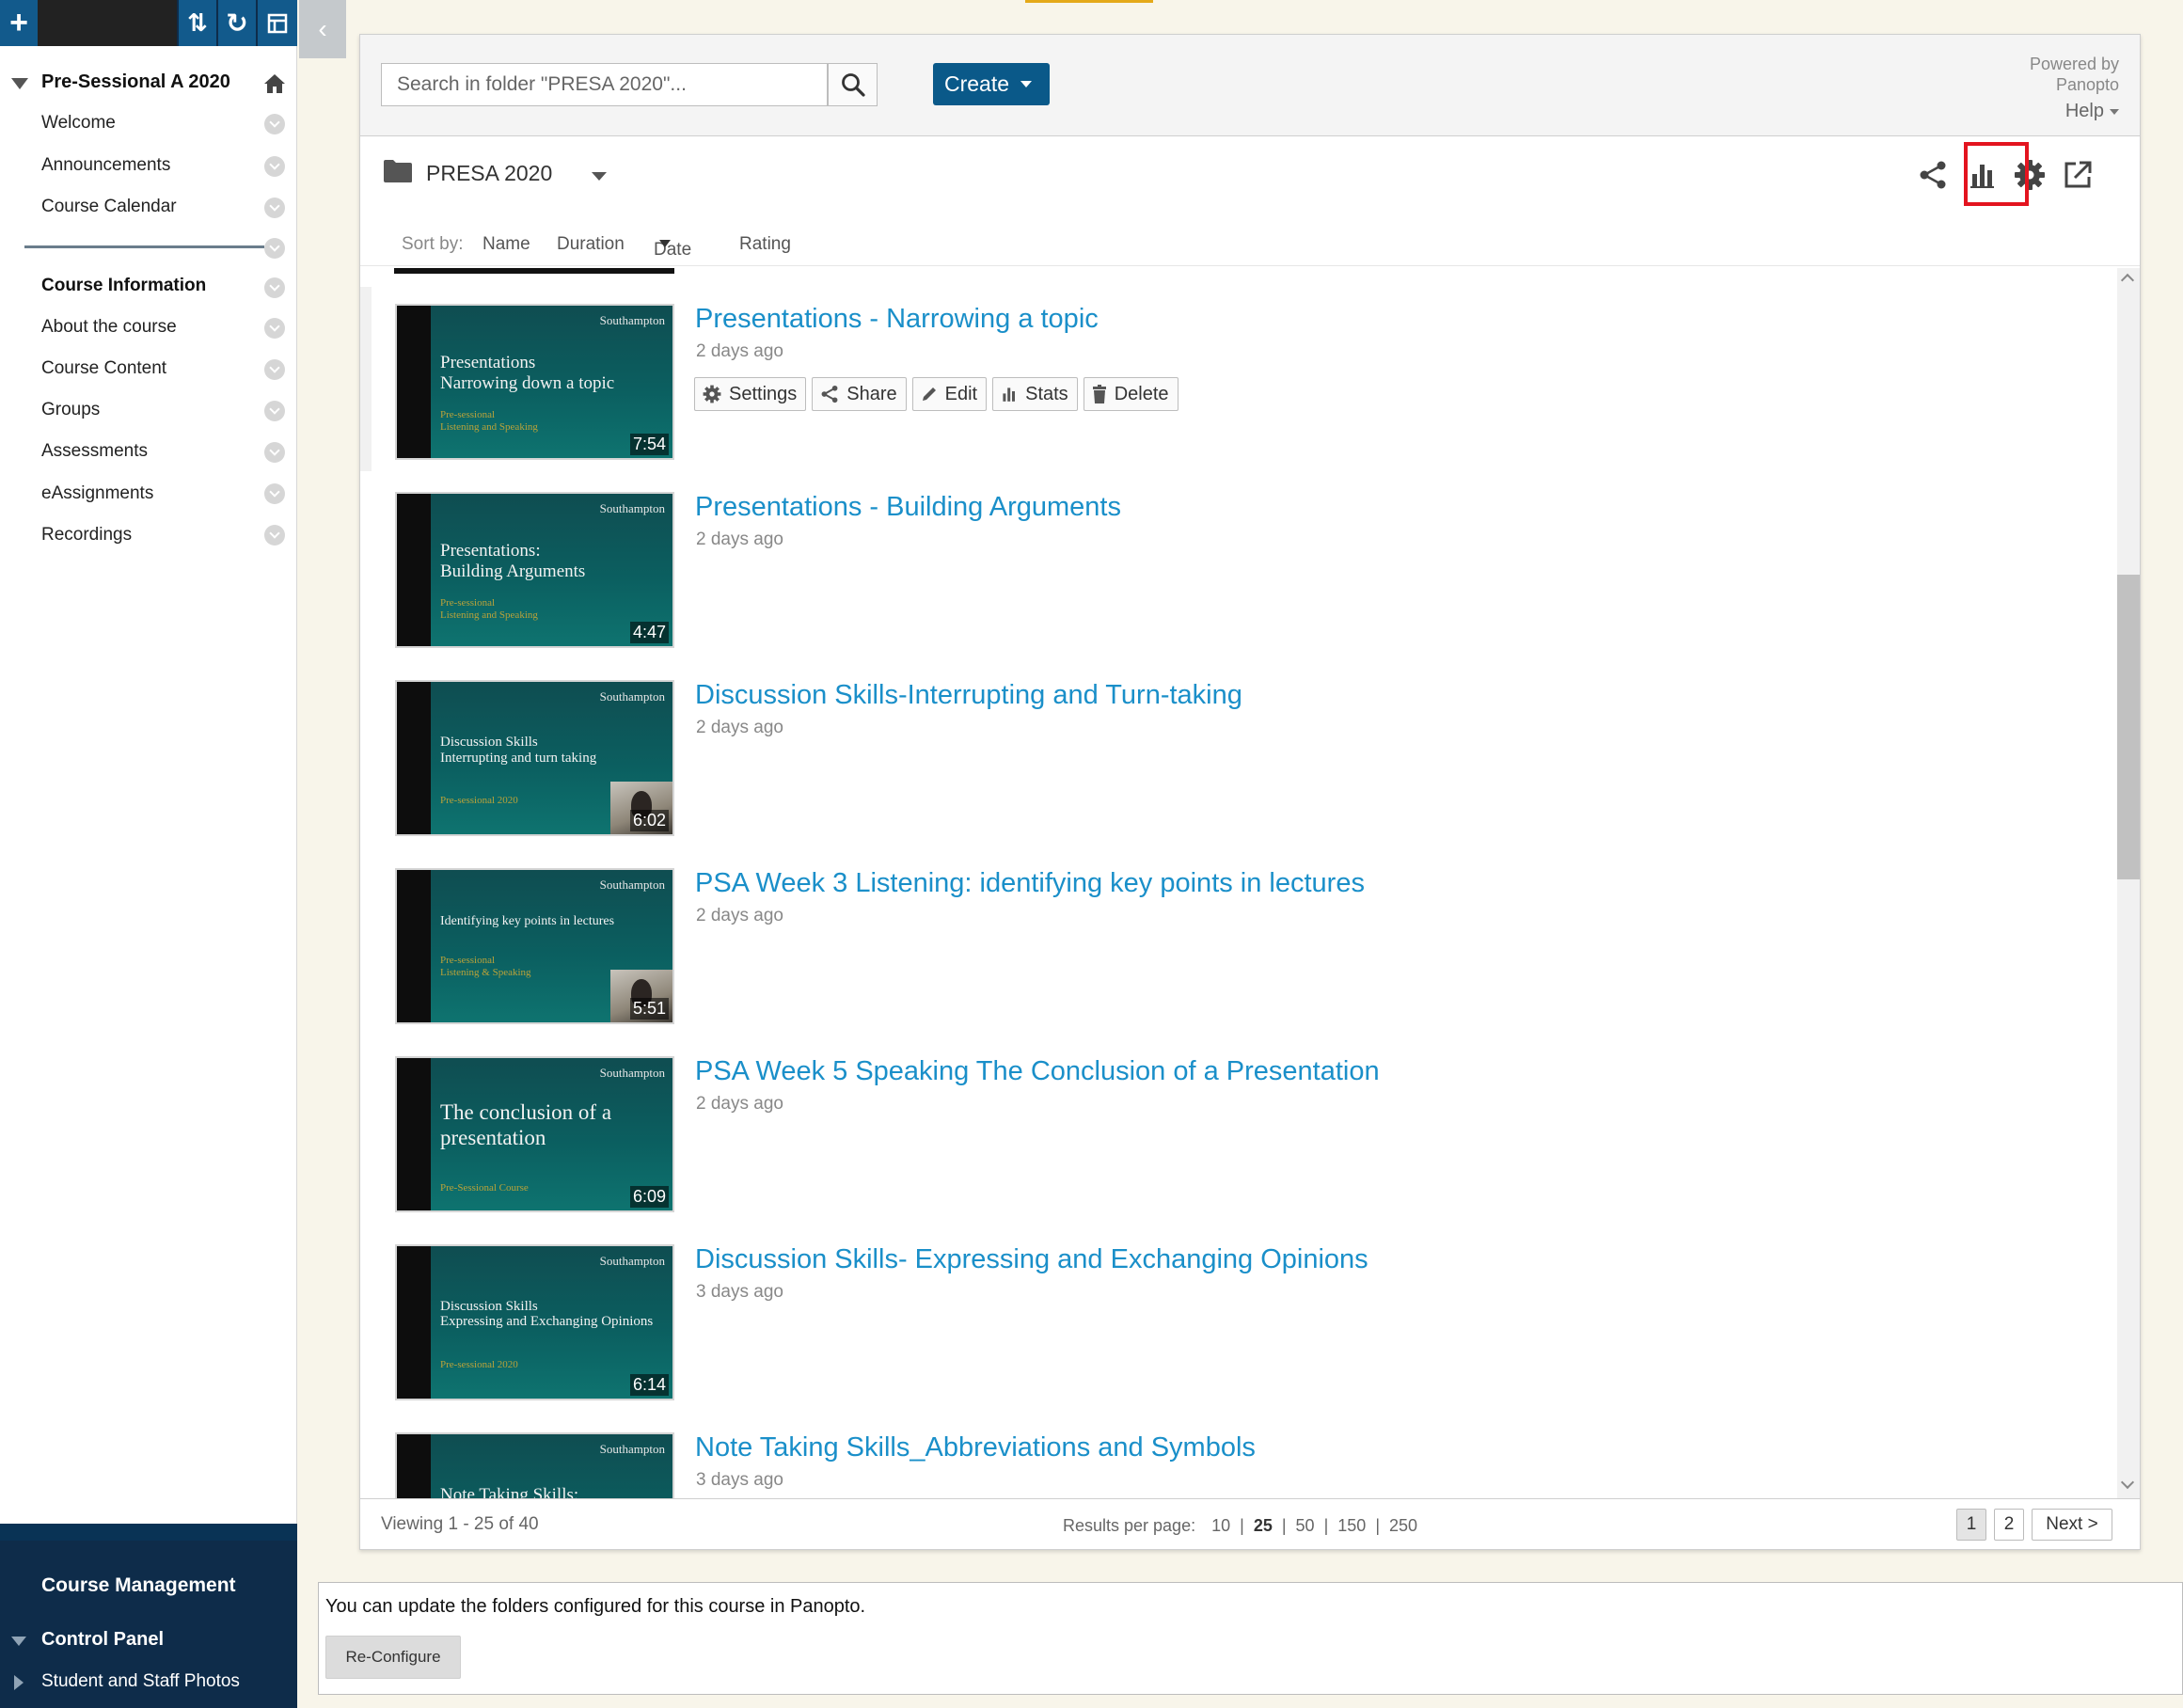 This screenshot has width=2183, height=1708. Describe the element at coordinates (1221, 1525) in the screenshot. I see `per-page-10: 10` at that location.